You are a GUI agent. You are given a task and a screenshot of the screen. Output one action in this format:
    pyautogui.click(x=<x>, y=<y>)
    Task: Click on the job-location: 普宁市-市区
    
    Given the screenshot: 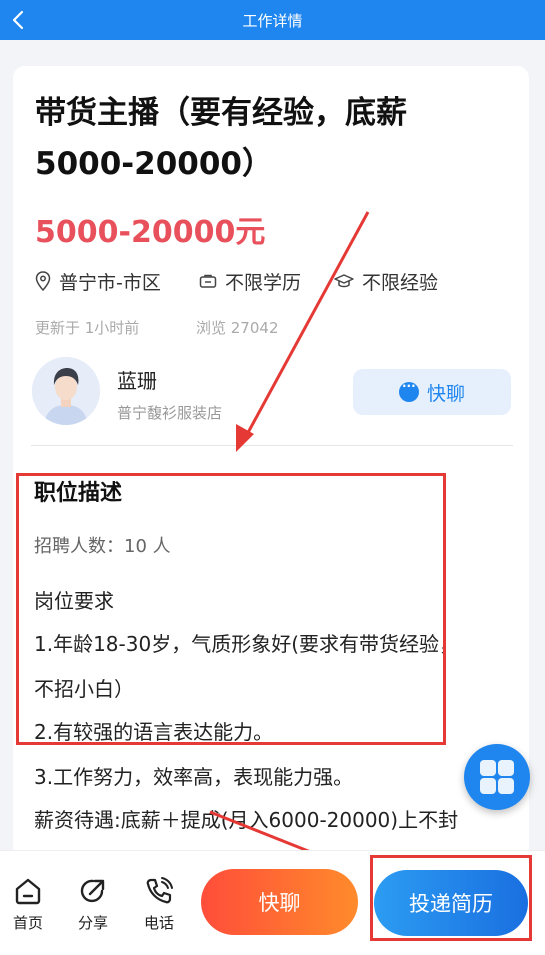 What is the action you would take?
    pyautogui.click(x=98, y=281)
    